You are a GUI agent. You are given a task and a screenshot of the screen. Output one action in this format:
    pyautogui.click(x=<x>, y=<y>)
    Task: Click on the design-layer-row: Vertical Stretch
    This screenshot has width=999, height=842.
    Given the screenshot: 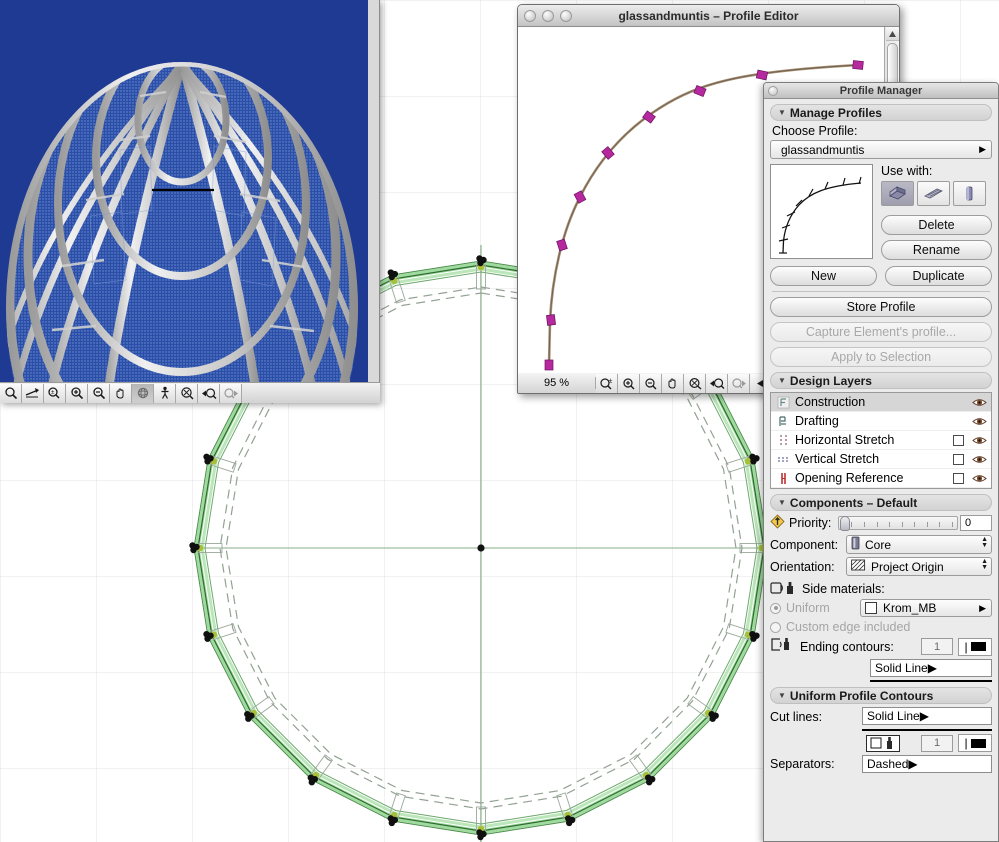 What is the action you would take?
    pyautogui.click(x=881, y=459)
    